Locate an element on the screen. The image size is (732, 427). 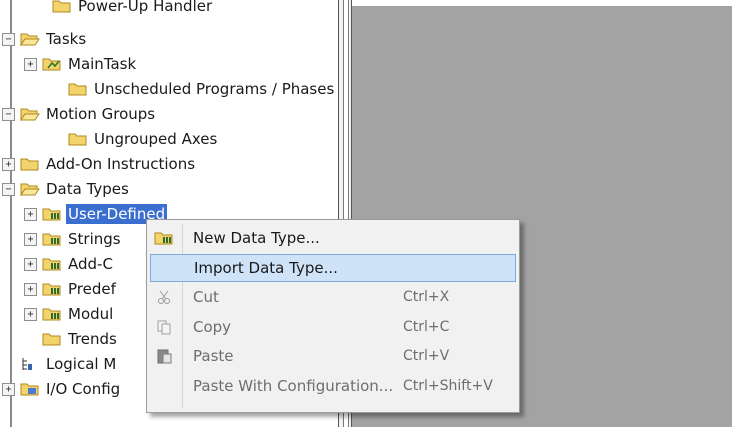
menu-item-shortcut: Ctrl+X is located at coordinates (426, 297).